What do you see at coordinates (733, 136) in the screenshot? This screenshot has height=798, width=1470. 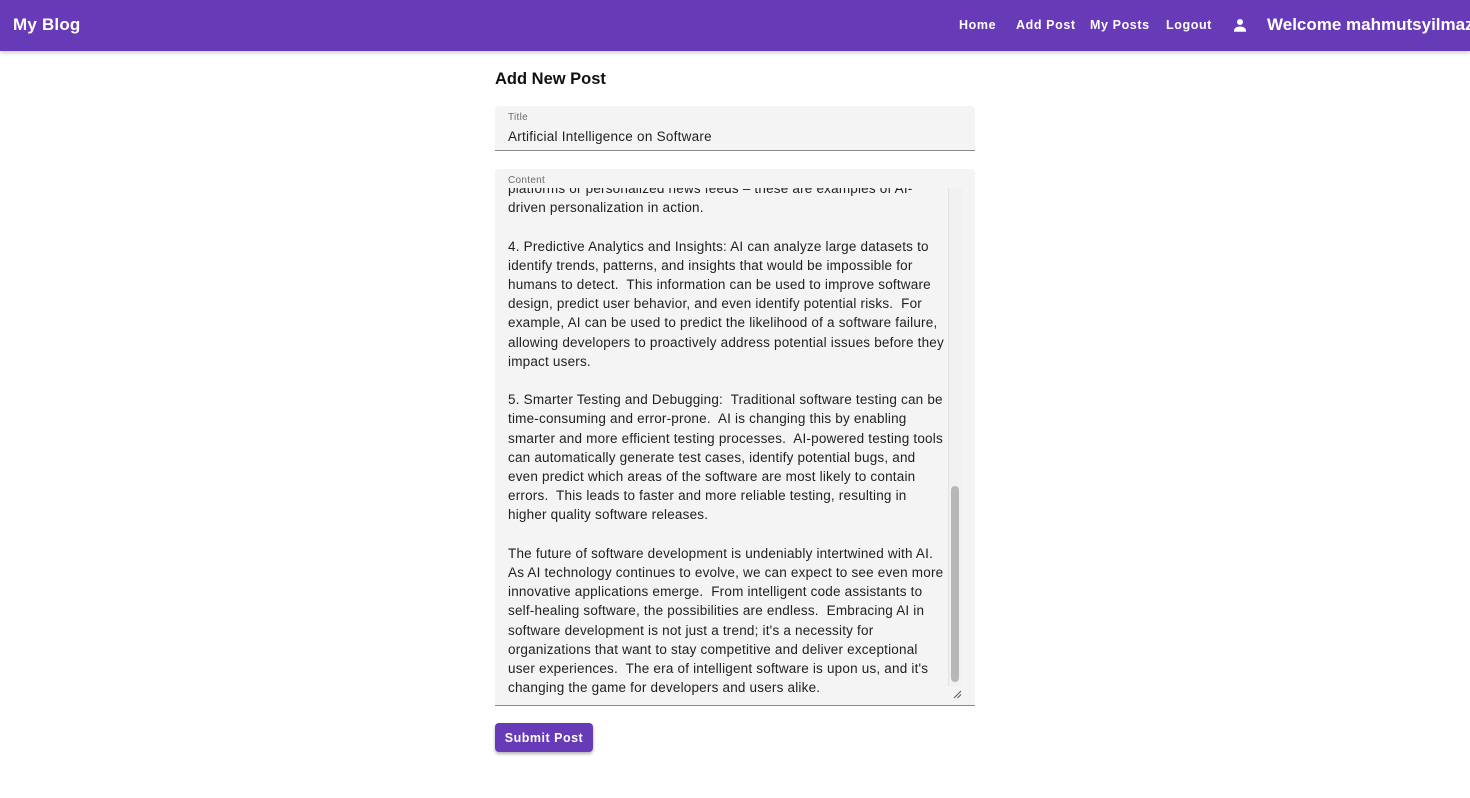 I see `title-input` at bounding box center [733, 136].